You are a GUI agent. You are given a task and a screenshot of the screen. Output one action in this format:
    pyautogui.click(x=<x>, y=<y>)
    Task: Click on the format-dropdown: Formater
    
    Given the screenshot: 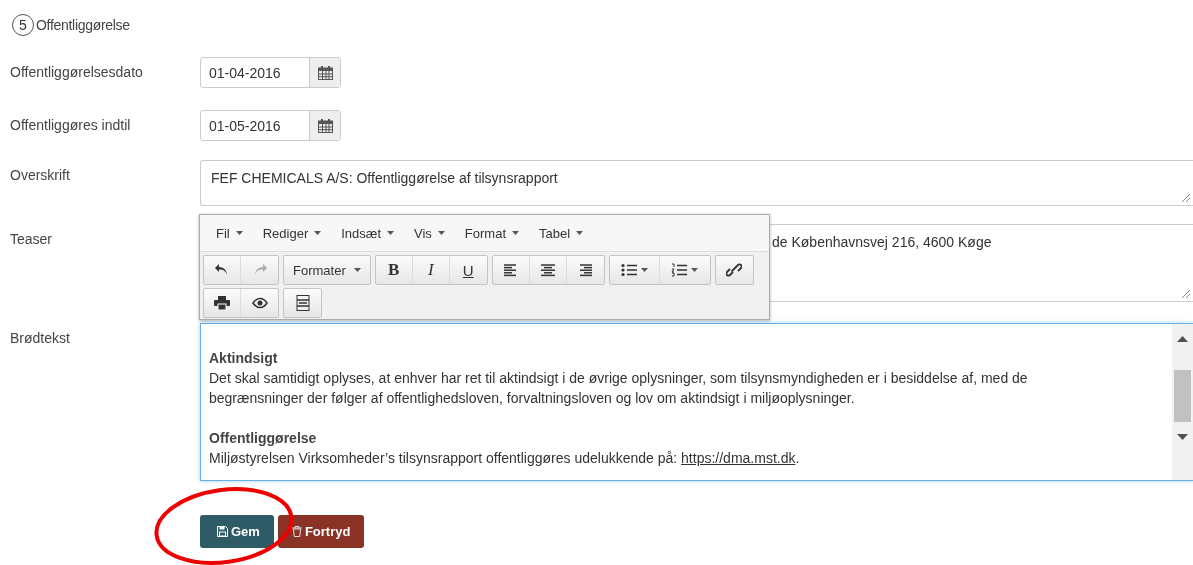 What is the action you would take?
    pyautogui.click(x=327, y=270)
    